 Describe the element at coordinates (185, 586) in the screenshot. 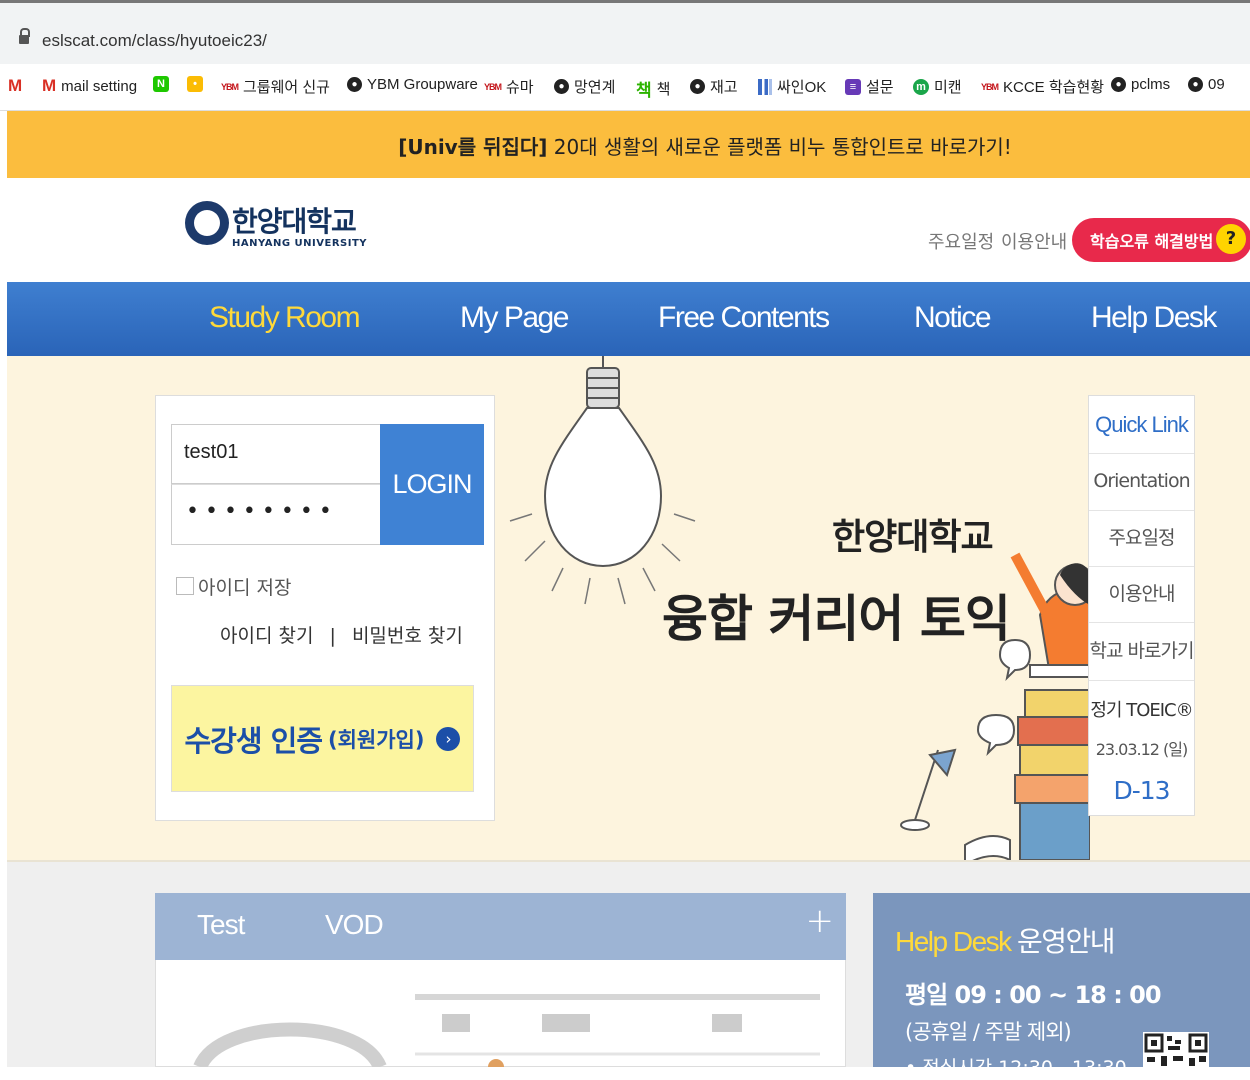

I see `save-id-checkbox` at that location.